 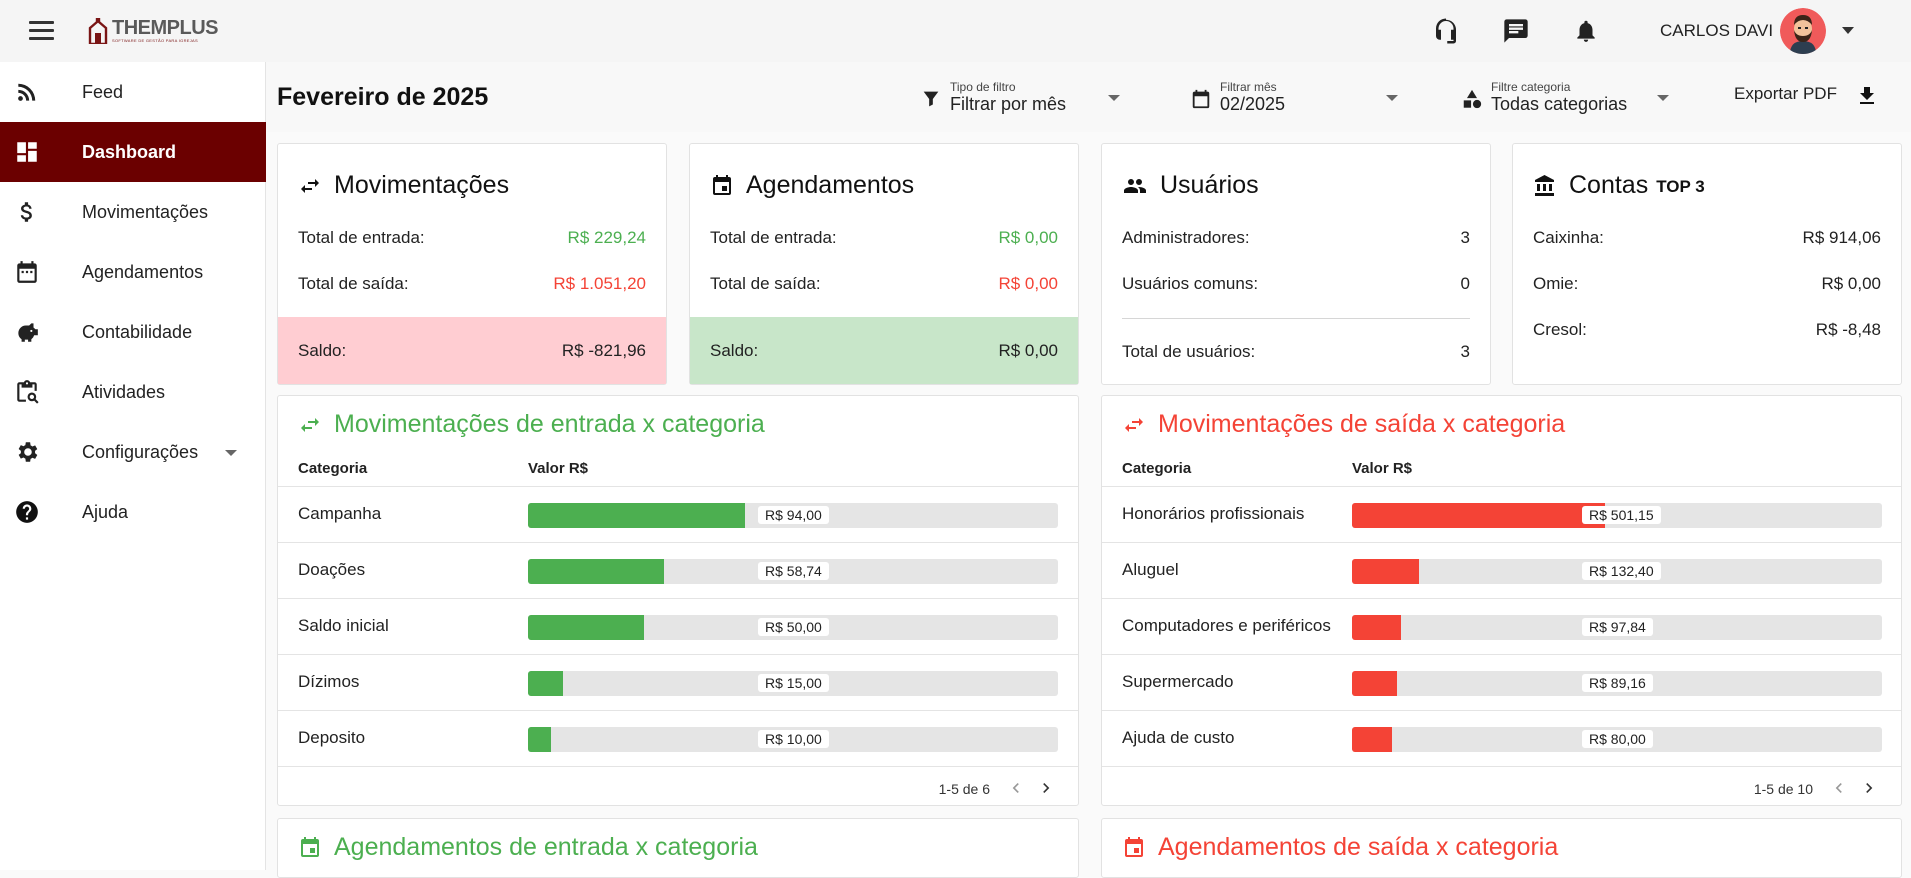 What do you see at coordinates (1783, 789) in the screenshot?
I see `pagination-text: 1-5 de 10` at bounding box center [1783, 789].